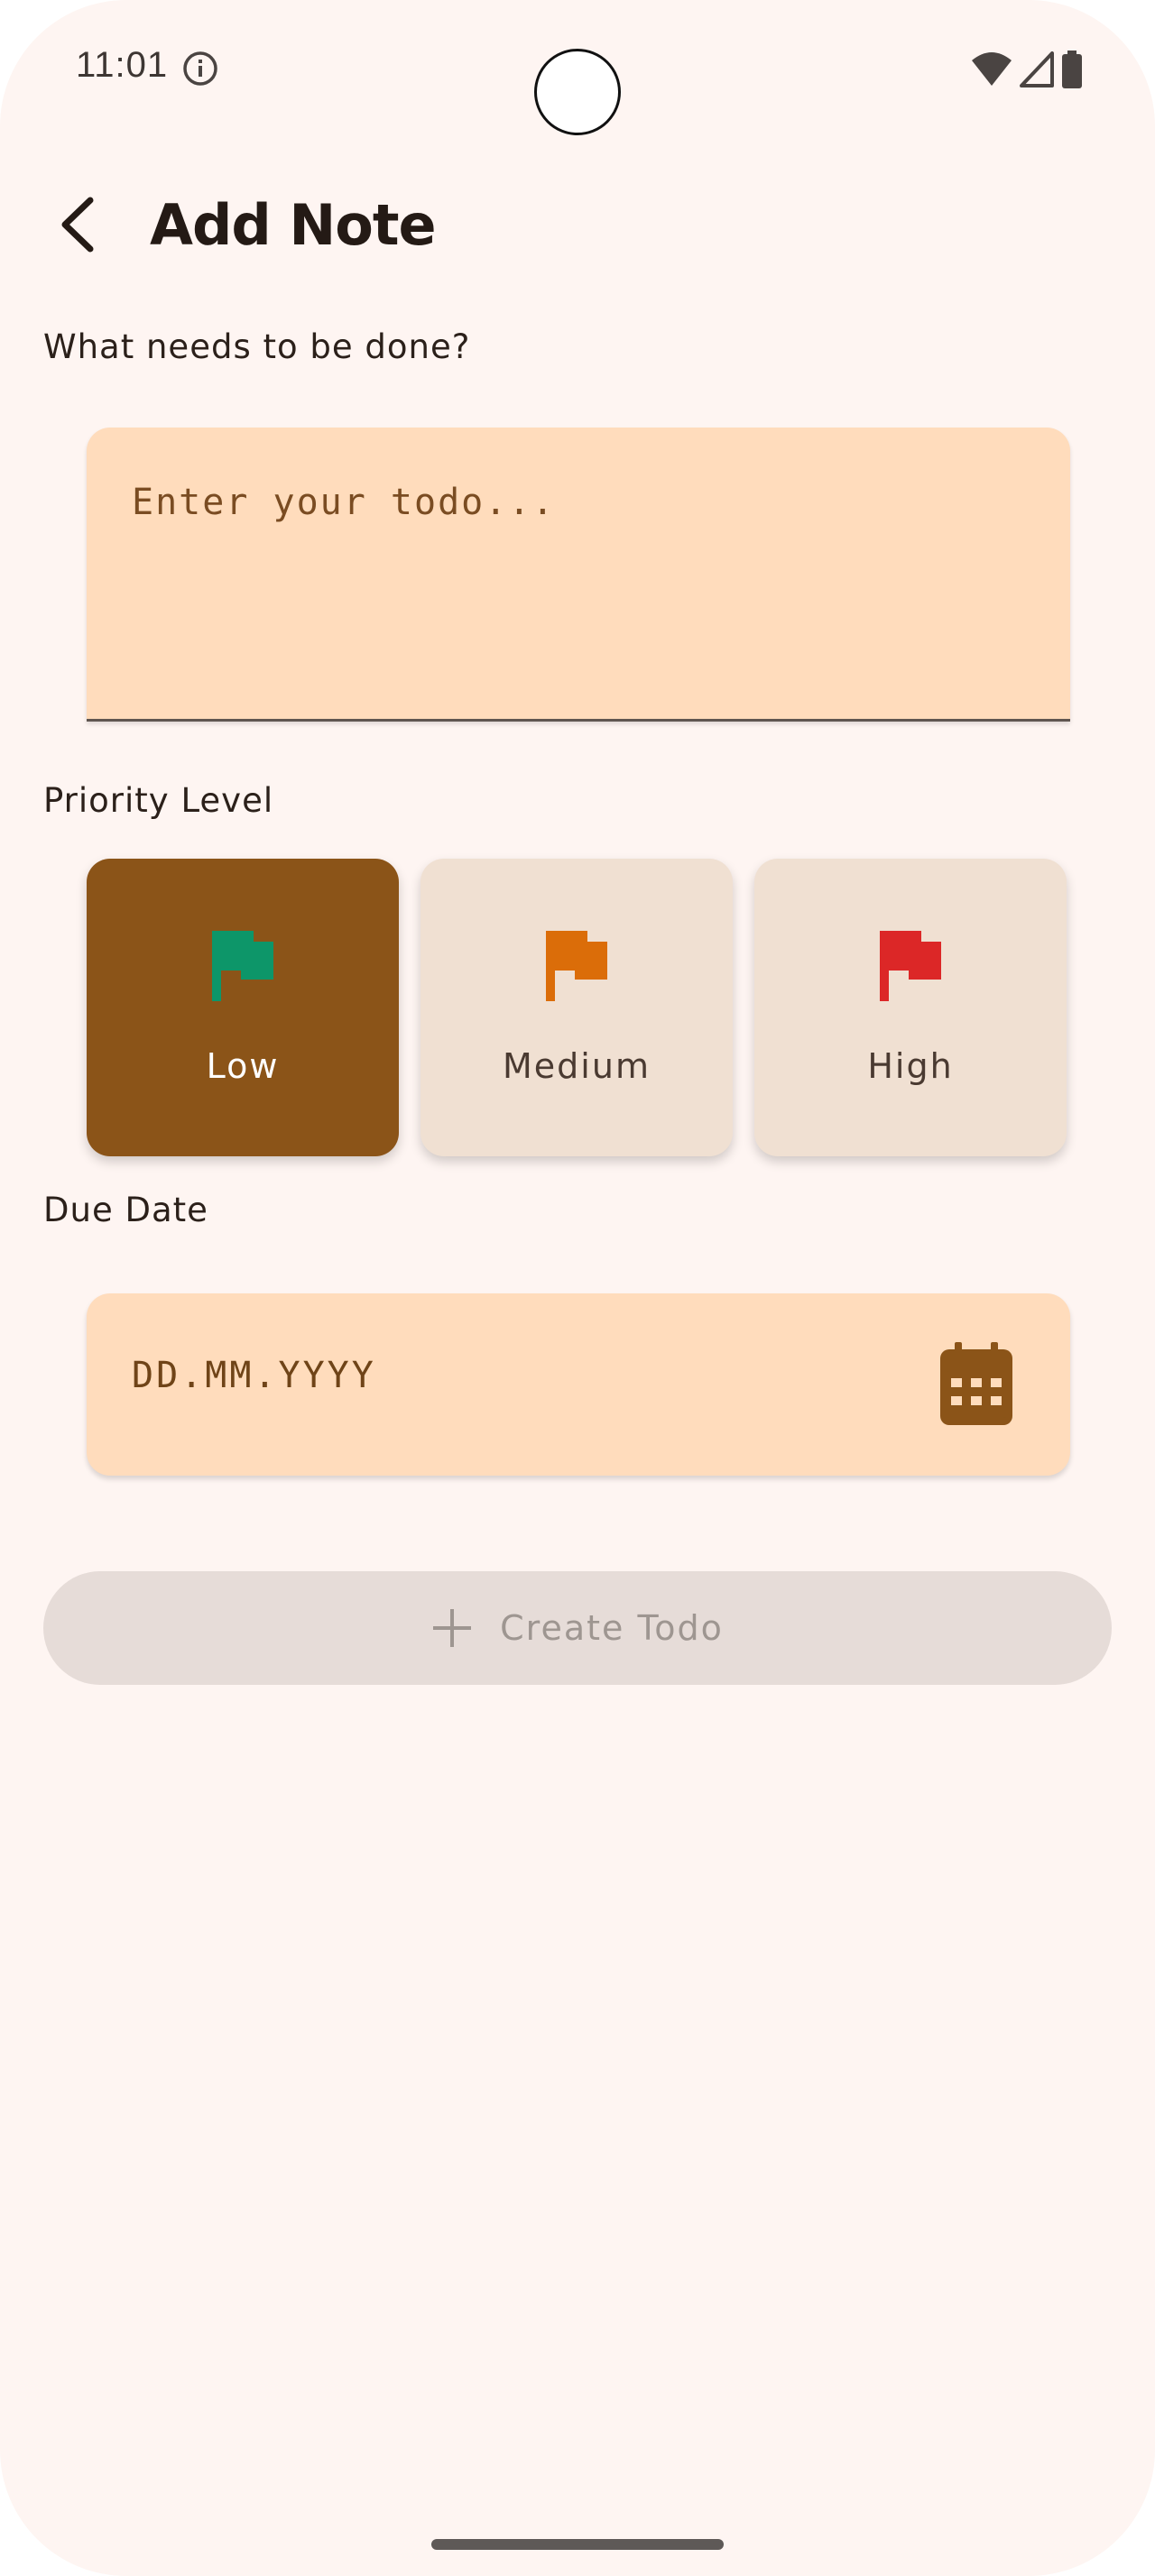 The image size is (1155, 2576). Describe the element at coordinates (577, 2545) in the screenshot. I see `home-indicator` at that location.